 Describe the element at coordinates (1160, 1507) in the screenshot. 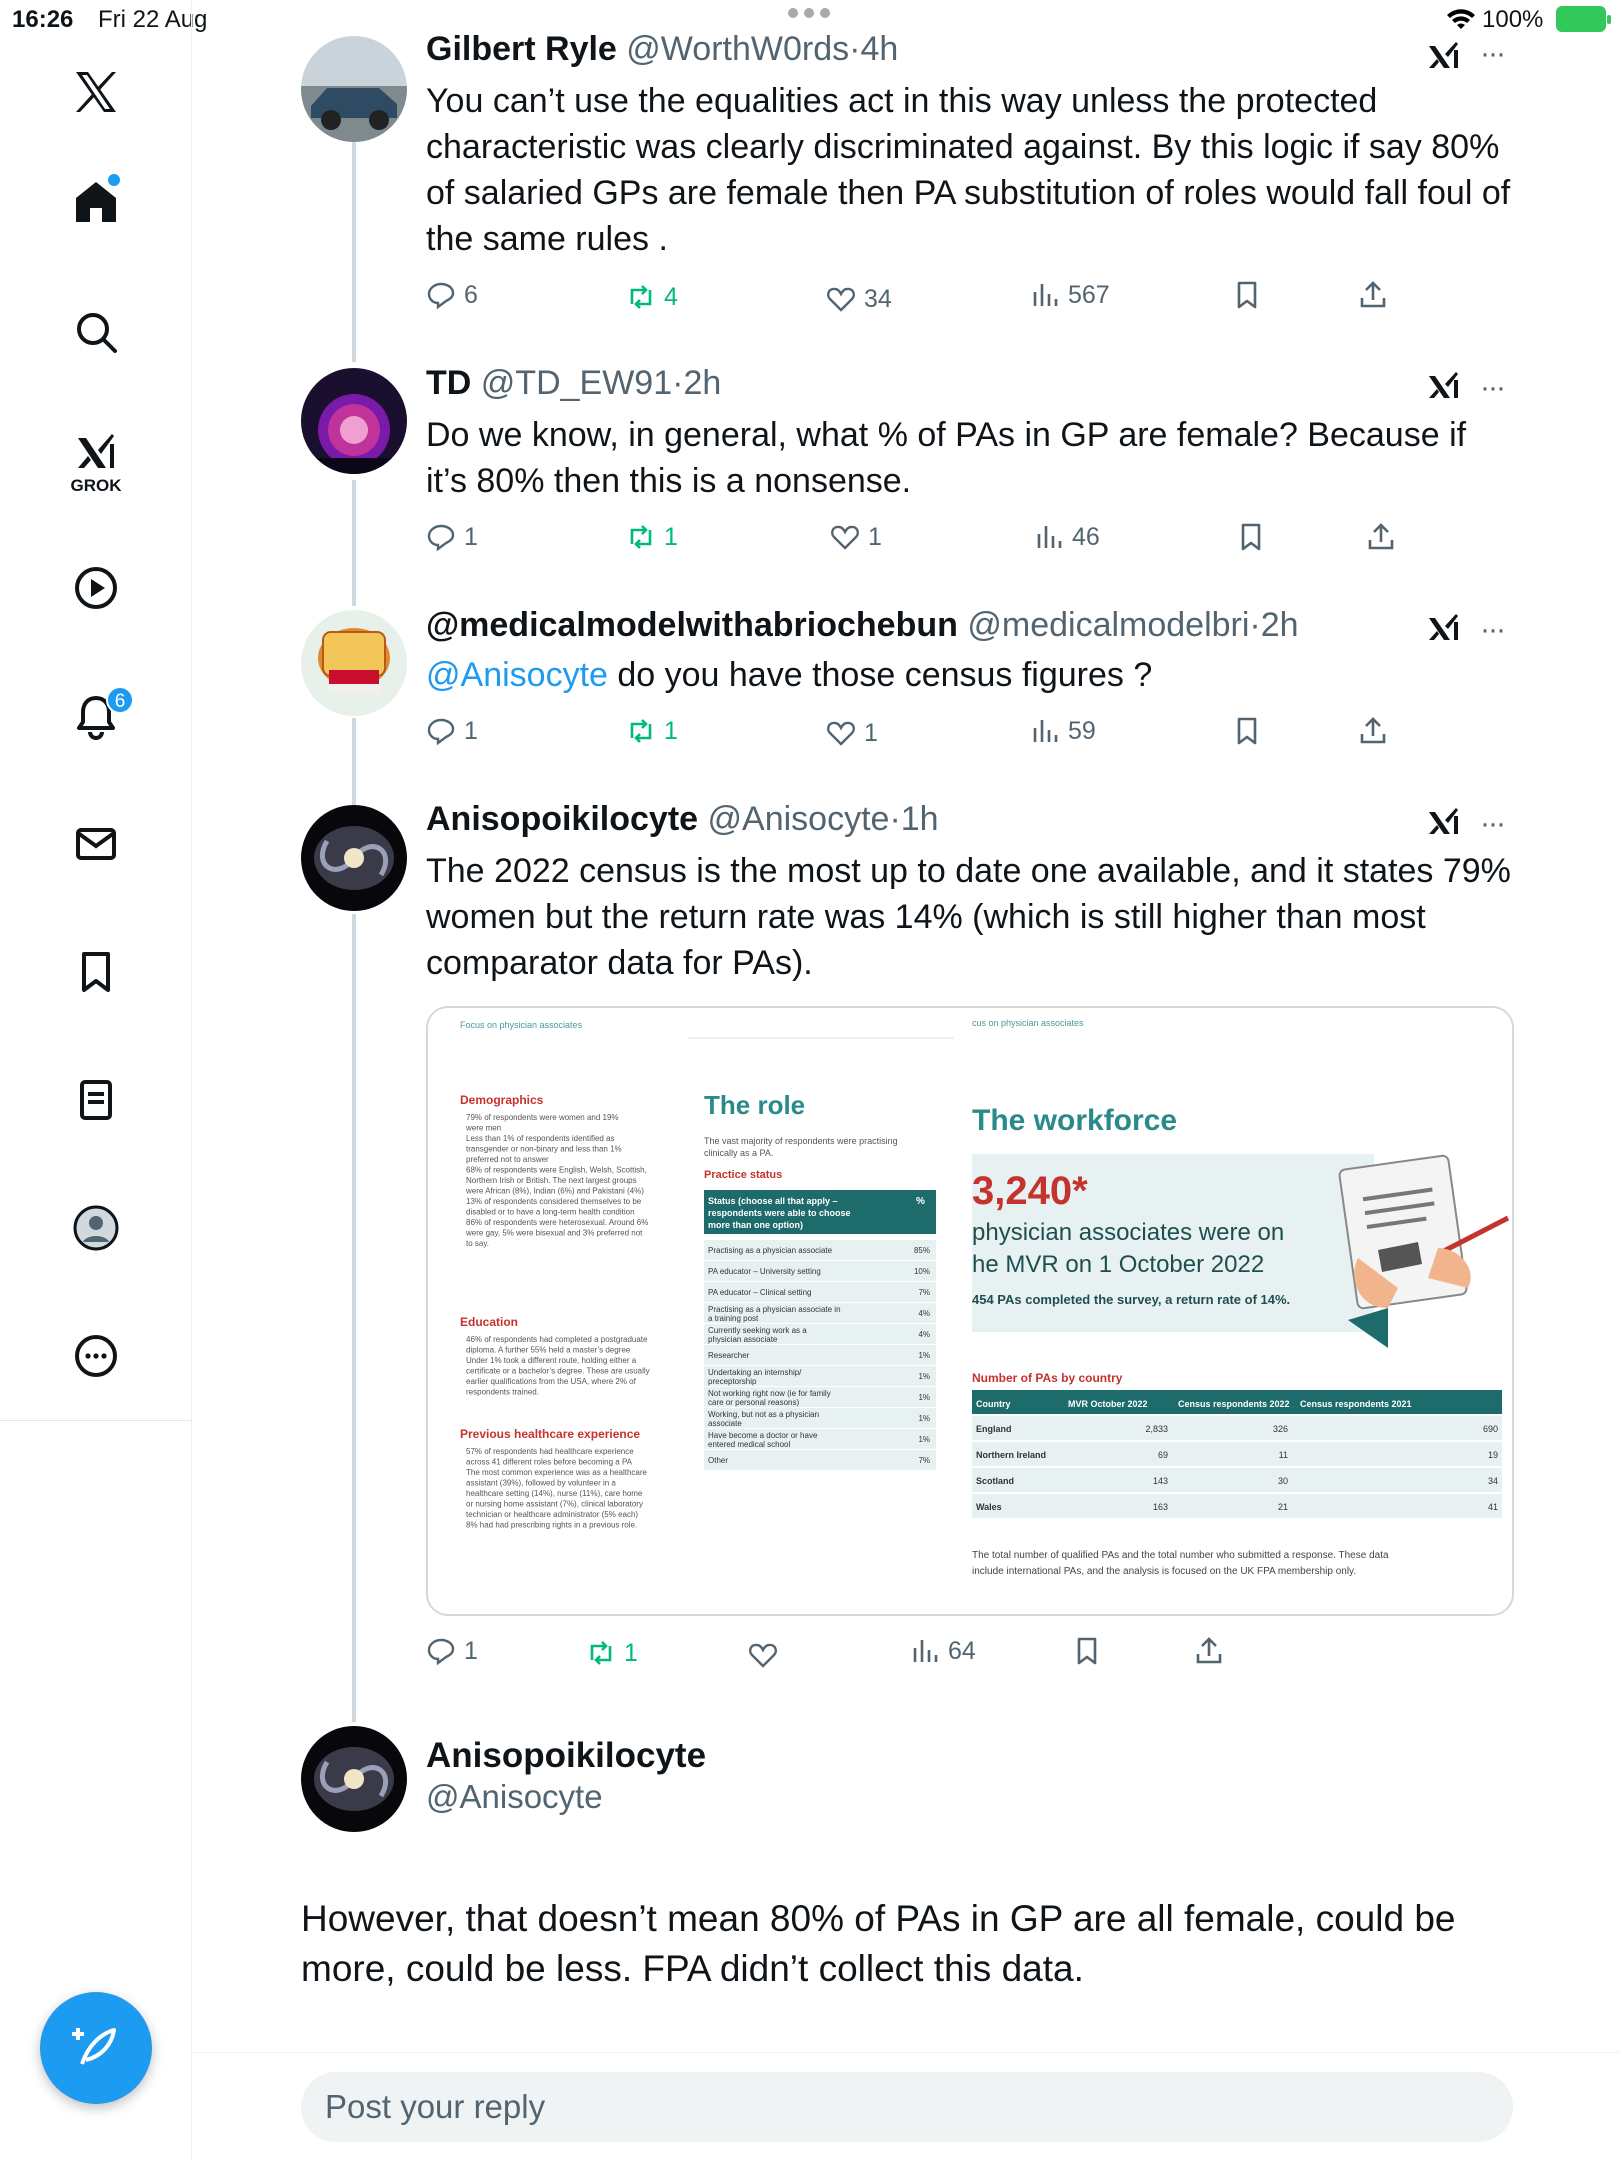

I see `country-cell: 163` at that location.